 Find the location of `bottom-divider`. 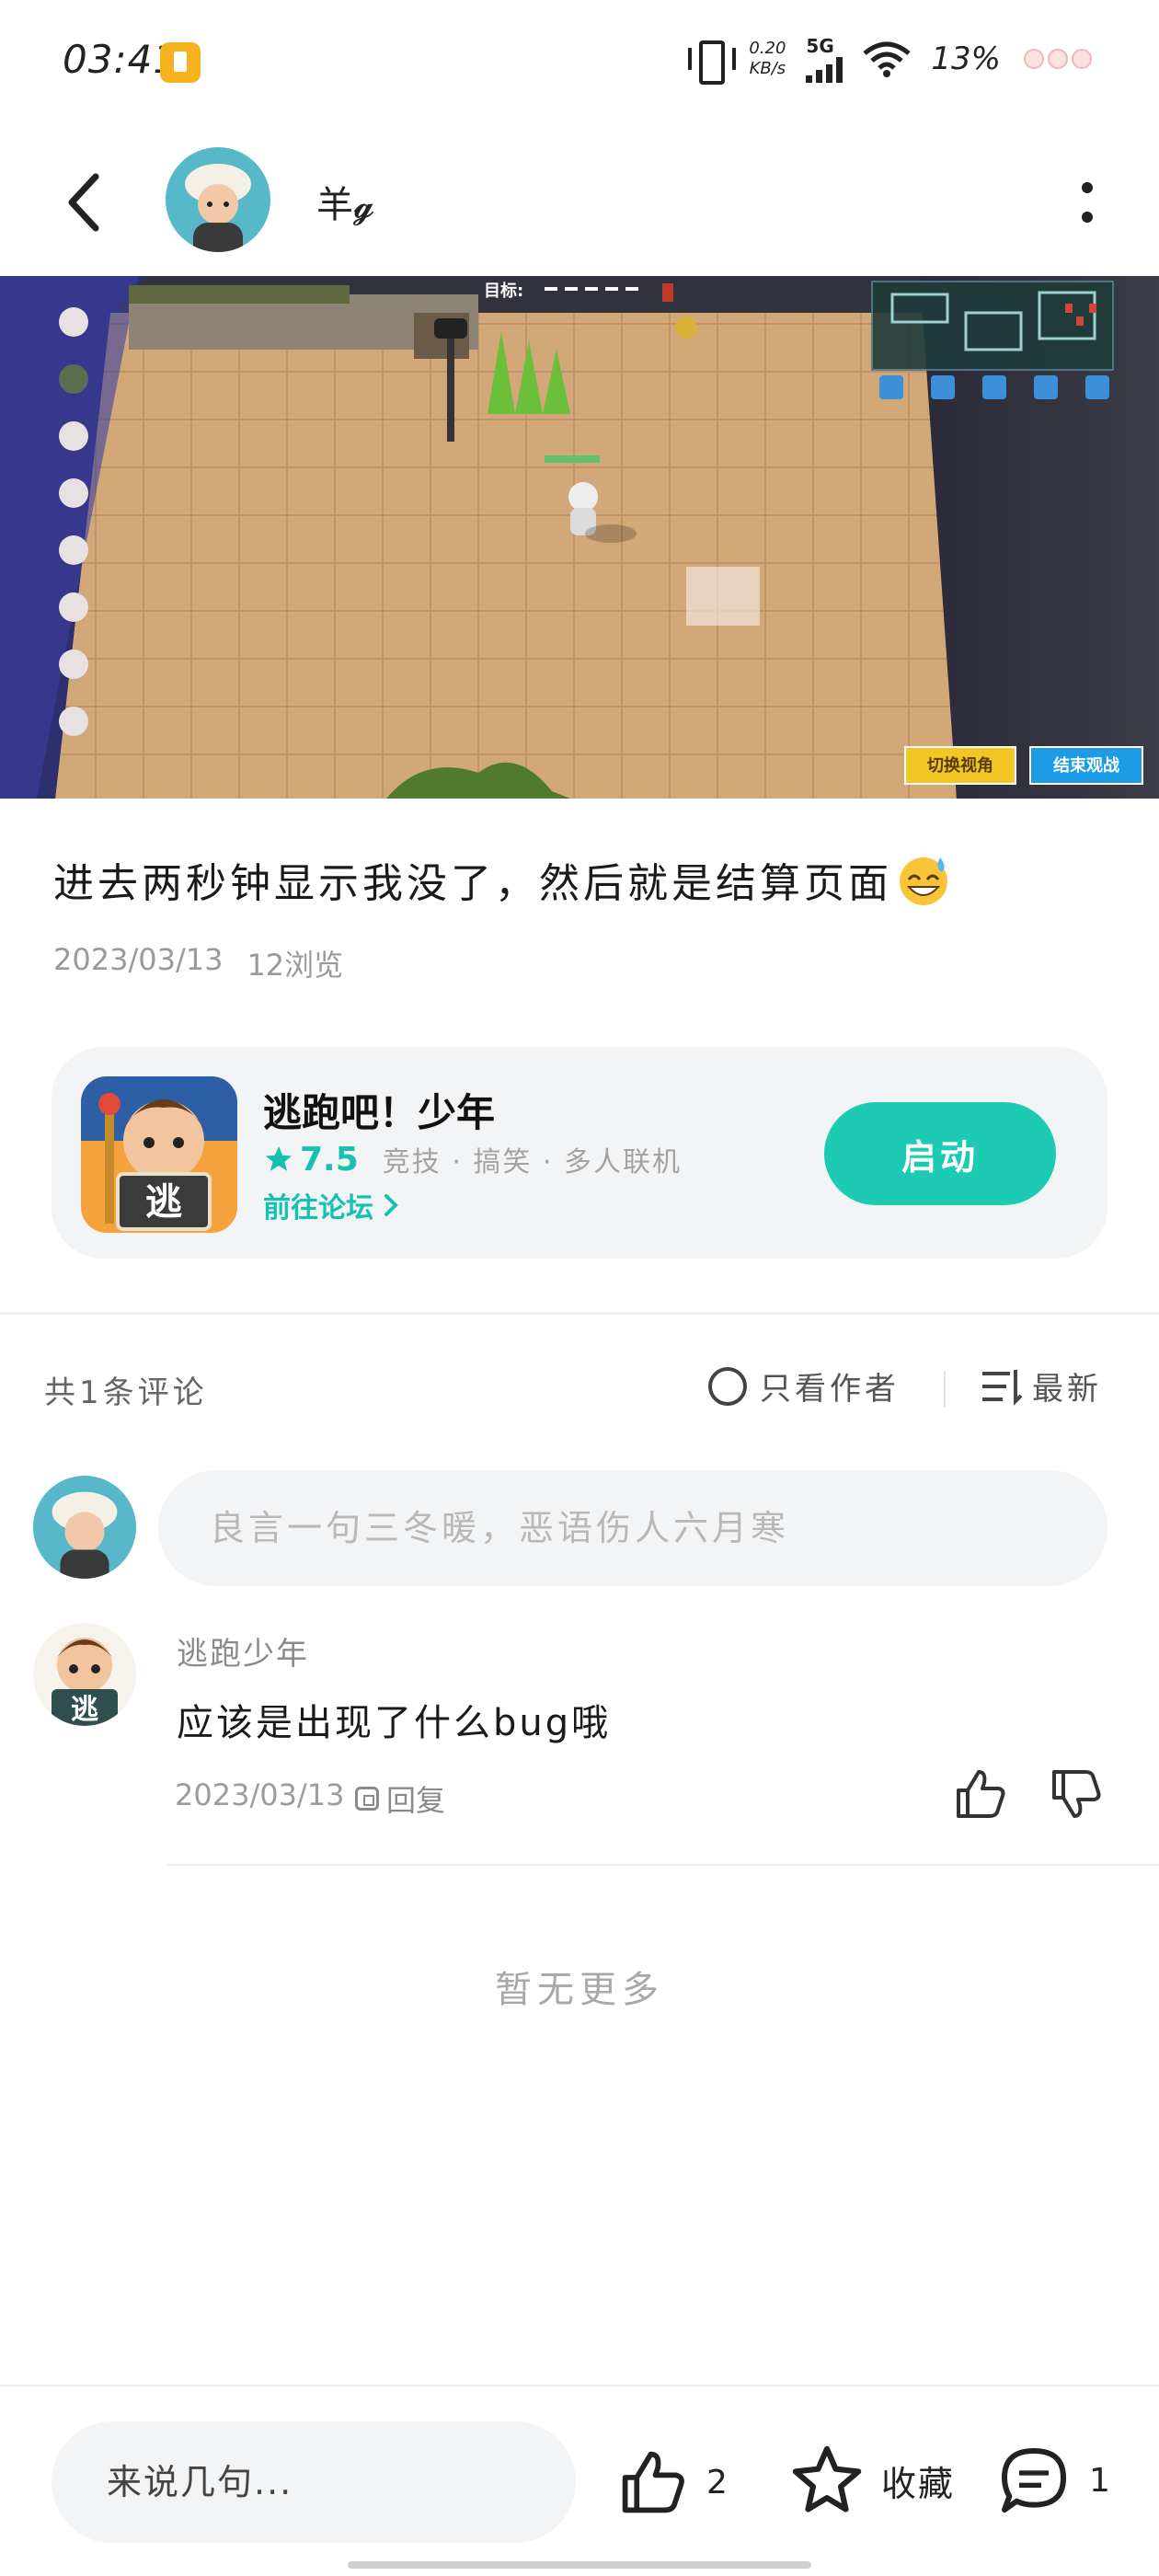

bottom-divider is located at coordinates (579, 2385).